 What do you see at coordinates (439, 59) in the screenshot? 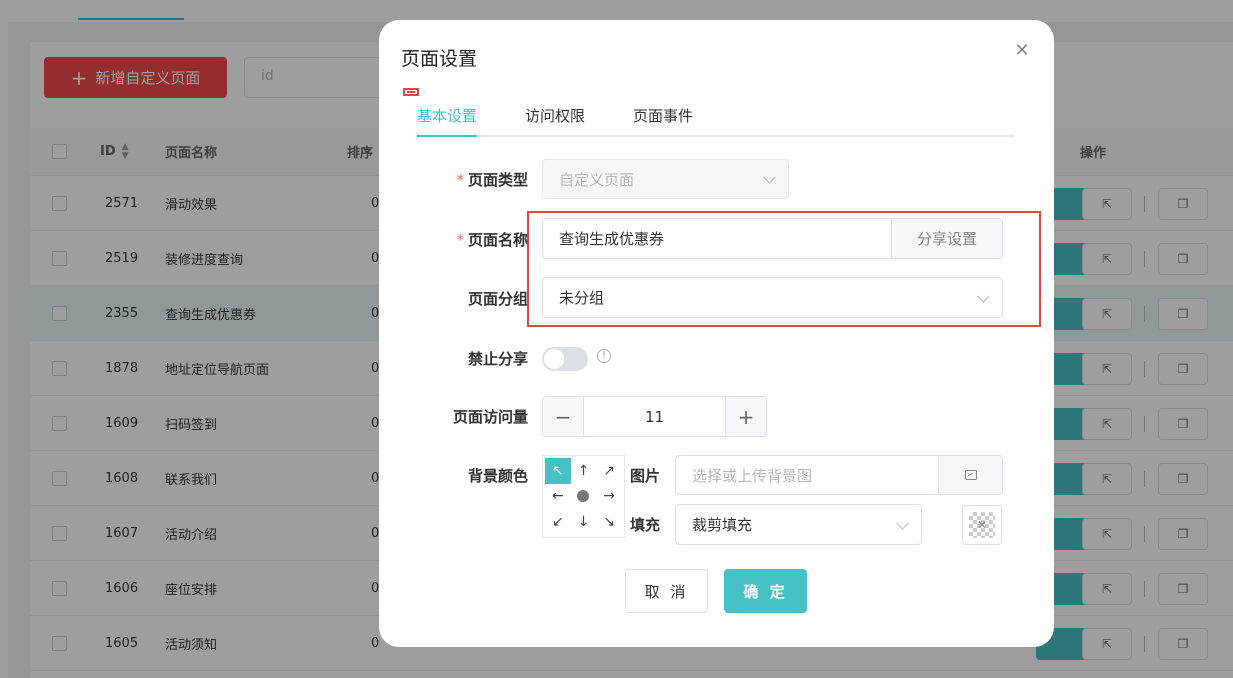
I see `dialog-title: 页面设置` at bounding box center [439, 59].